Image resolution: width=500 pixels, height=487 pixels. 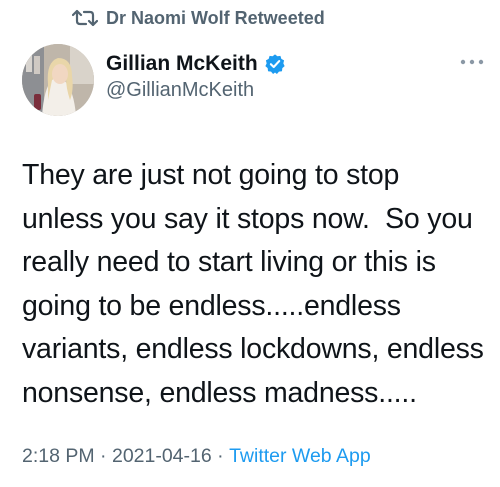 What do you see at coordinates (247, 218) in the screenshot?
I see `tweet-line: unless you say it stops now. So you` at bounding box center [247, 218].